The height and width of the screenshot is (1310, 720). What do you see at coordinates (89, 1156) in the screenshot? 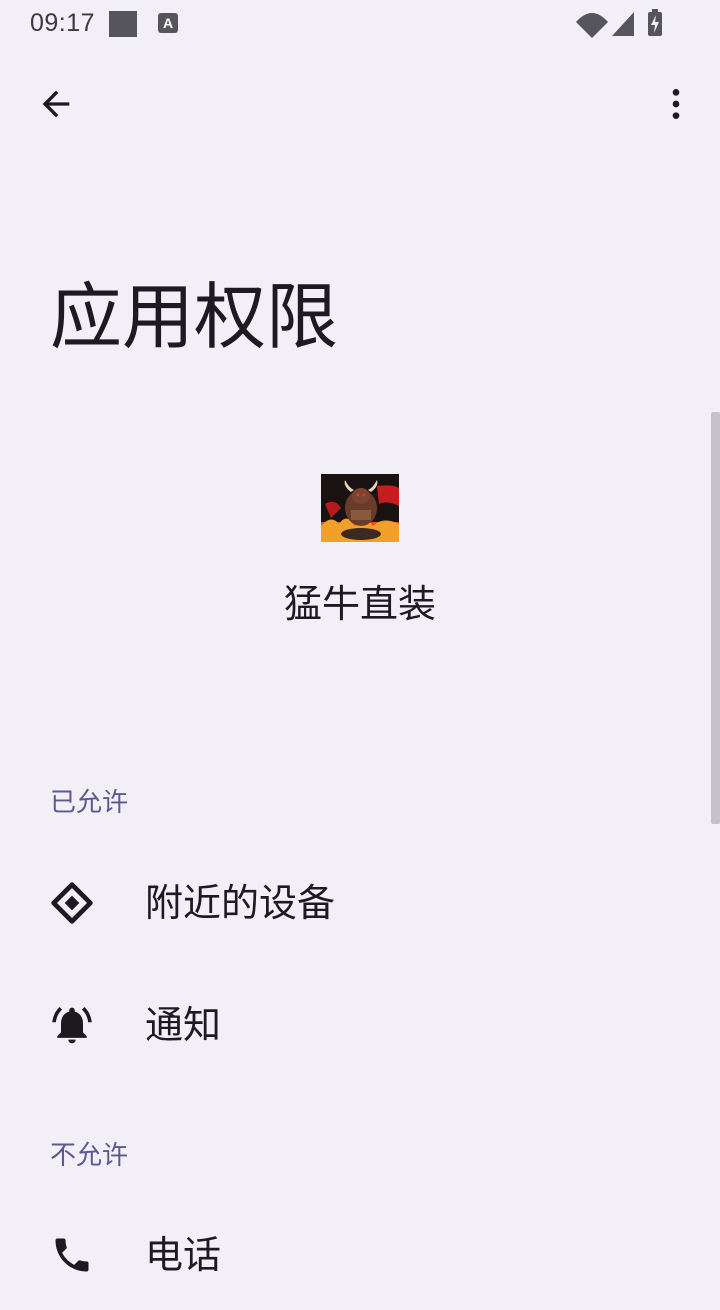
I see `section-header-denied: 不允许` at bounding box center [89, 1156].